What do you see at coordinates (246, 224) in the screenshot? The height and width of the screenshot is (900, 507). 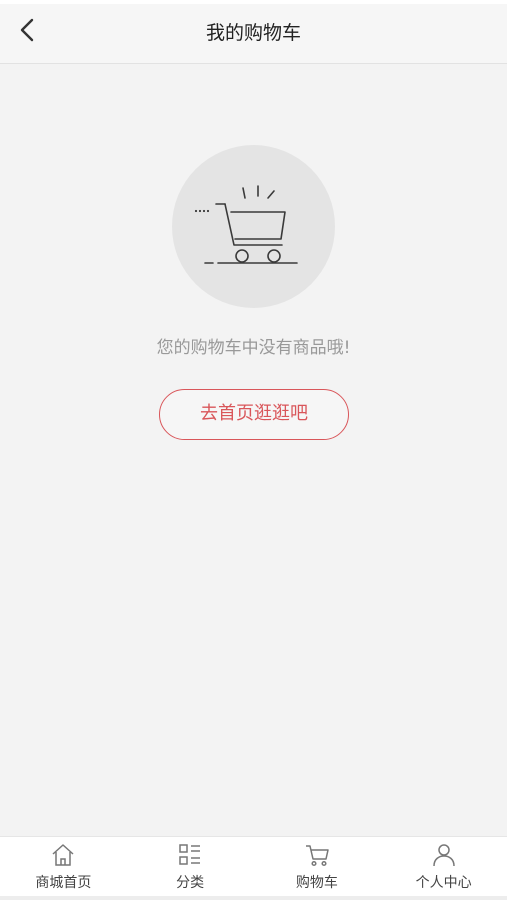 I see `shopping-cart-icon` at bounding box center [246, 224].